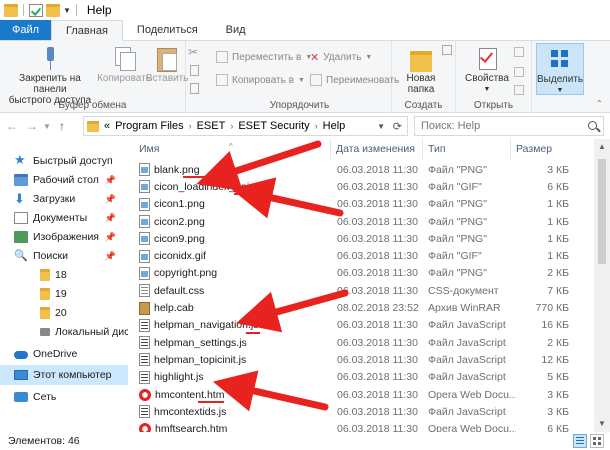 This screenshot has width=610, height=450. I want to click on nav-item-quick-access: Быстрый доступ, so click(64, 161).